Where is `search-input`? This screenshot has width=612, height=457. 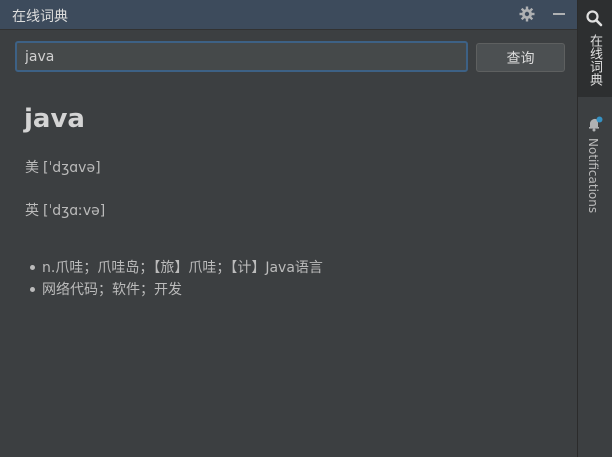 search-input is located at coordinates (241, 56).